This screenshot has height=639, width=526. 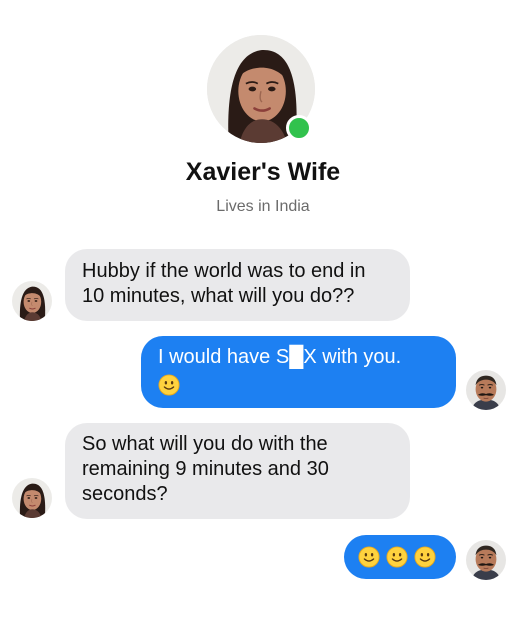 I want to click on outgoing-message-bubble, so click(x=400, y=557).